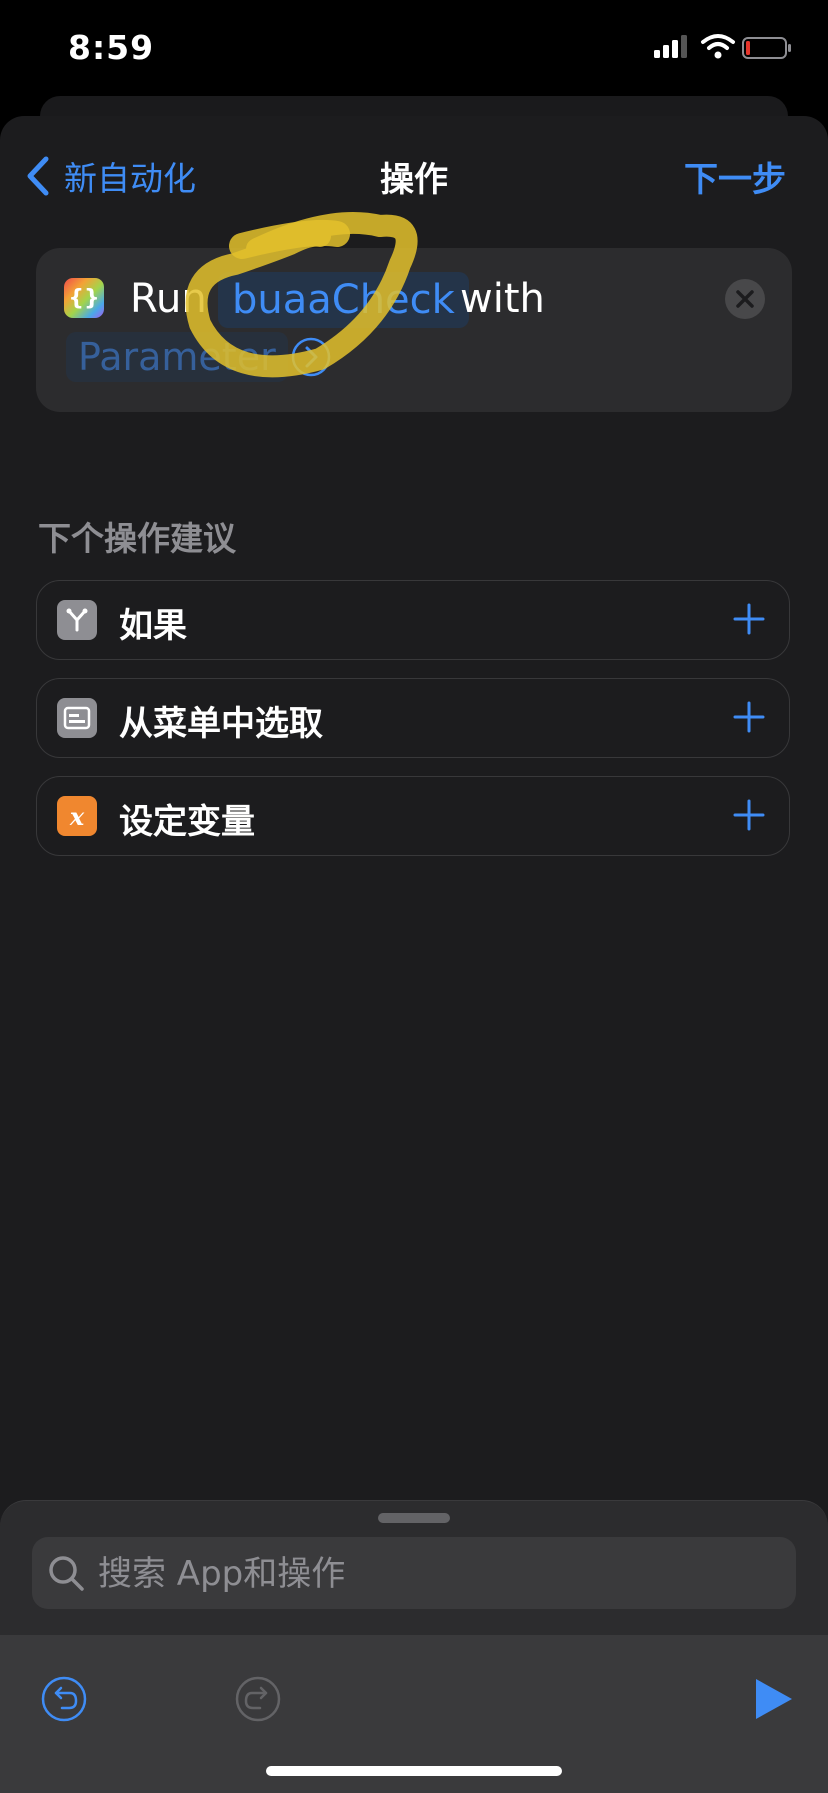  What do you see at coordinates (766, 48) in the screenshot?
I see `battery-icon` at bounding box center [766, 48].